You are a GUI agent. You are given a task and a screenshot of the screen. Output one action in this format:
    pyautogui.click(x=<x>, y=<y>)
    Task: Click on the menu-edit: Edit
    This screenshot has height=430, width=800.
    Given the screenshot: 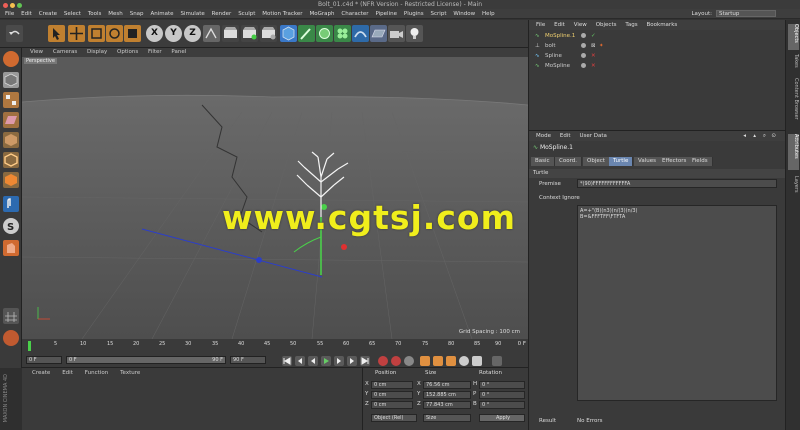 What is the action you would take?
    pyautogui.click(x=26, y=14)
    